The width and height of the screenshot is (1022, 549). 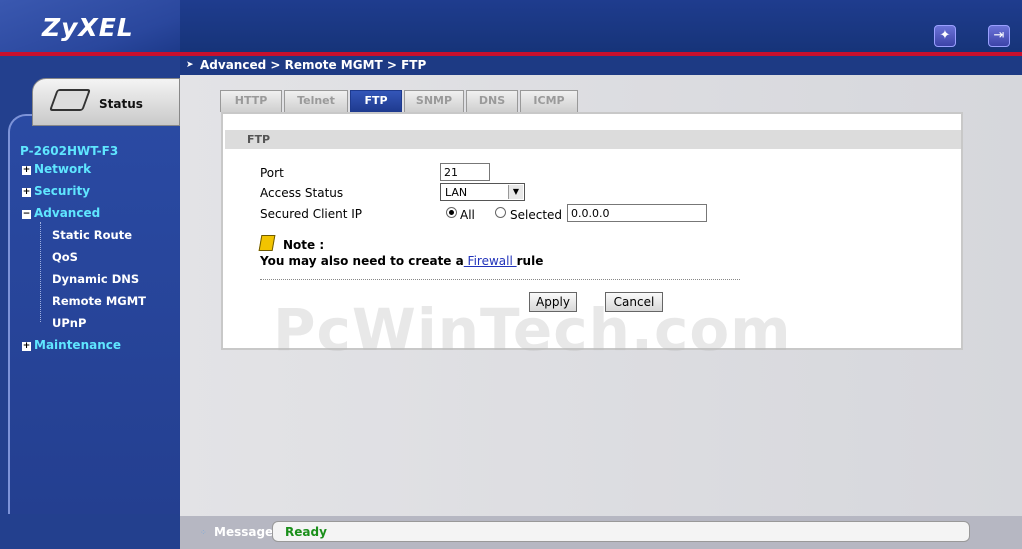 What do you see at coordinates (492, 101) in the screenshot?
I see `tab-dns: DNS` at bounding box center [492, 101].